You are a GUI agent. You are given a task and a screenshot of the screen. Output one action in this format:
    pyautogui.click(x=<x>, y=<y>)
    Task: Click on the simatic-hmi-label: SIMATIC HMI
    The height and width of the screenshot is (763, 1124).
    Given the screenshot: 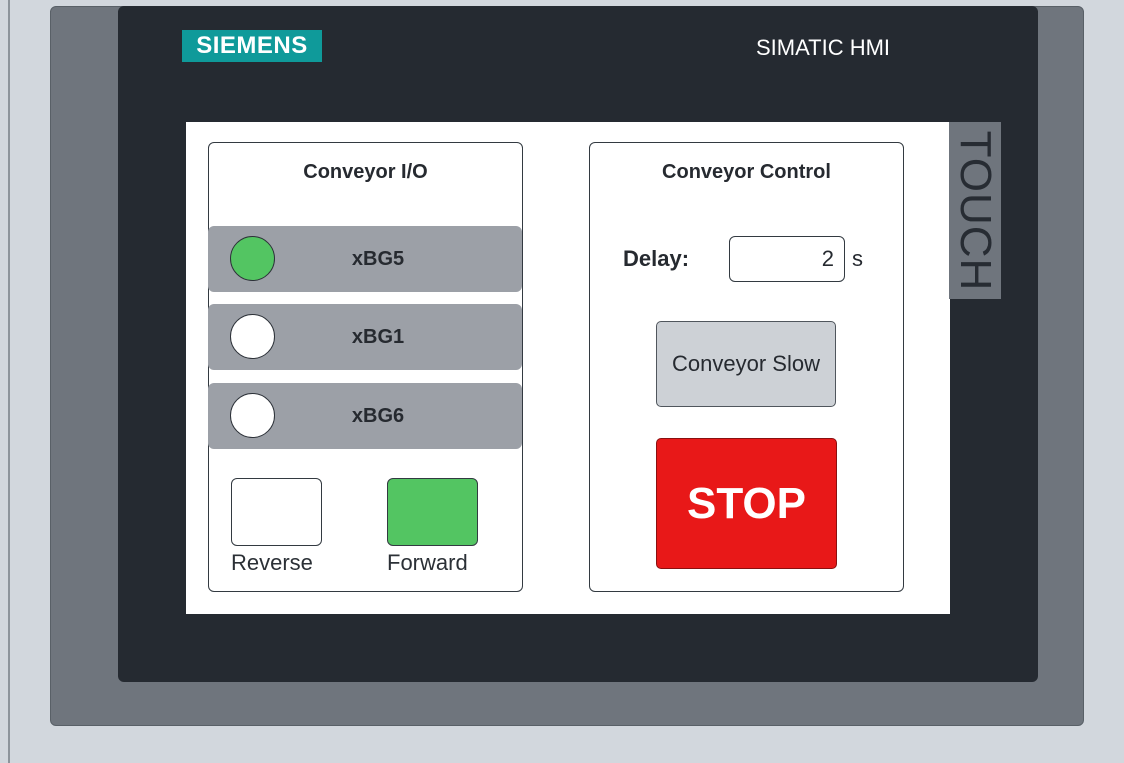 What is the action you would take?
    pyautogui.click(x=823, y=47)
    